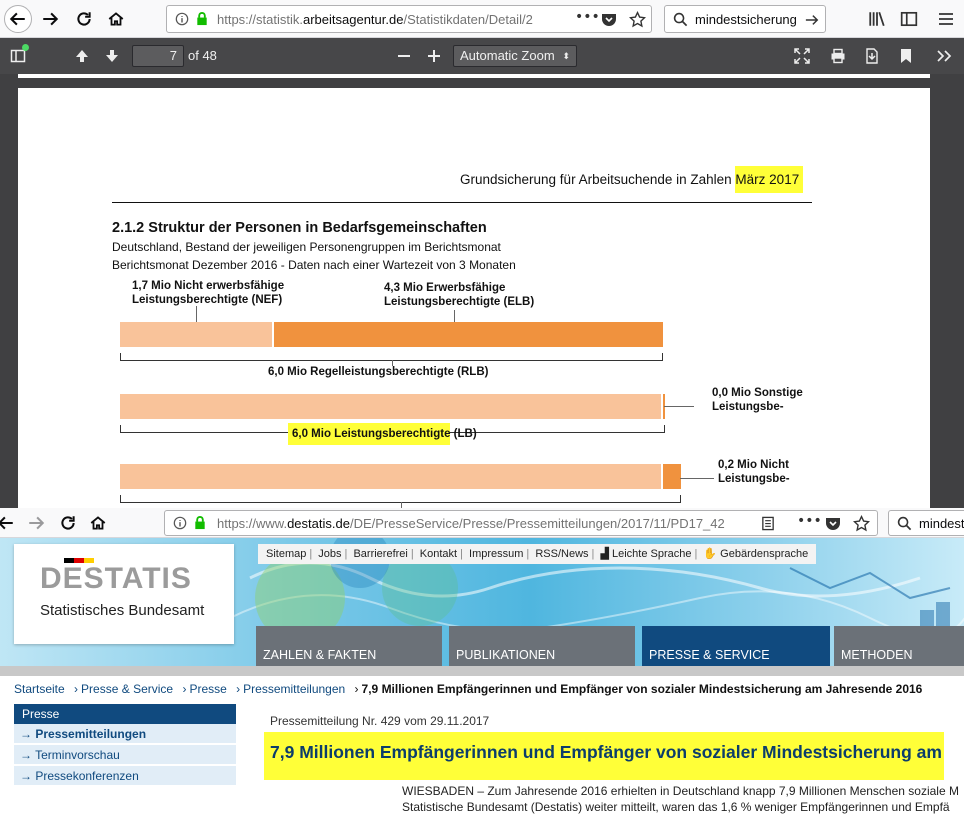 This screenshot has height=814, width=964. Describe the element at coordinates (946, 19) in the screenshot. I see `hamburger-menu-icon` at that location.